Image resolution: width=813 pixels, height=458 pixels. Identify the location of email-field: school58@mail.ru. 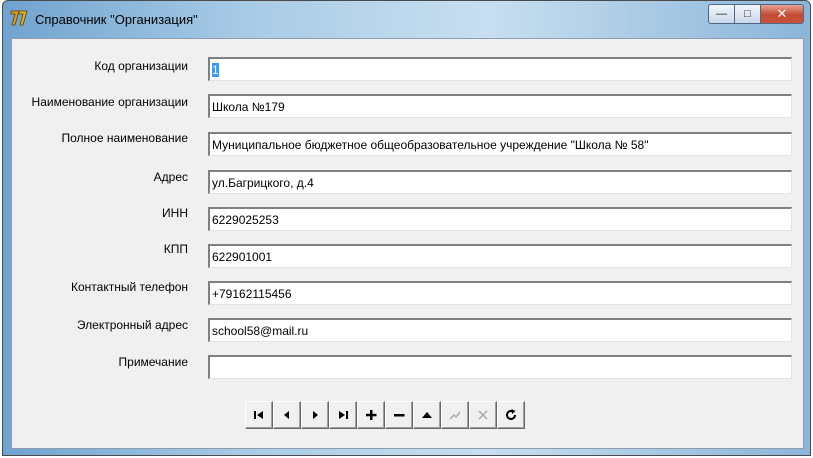
(500, 330).